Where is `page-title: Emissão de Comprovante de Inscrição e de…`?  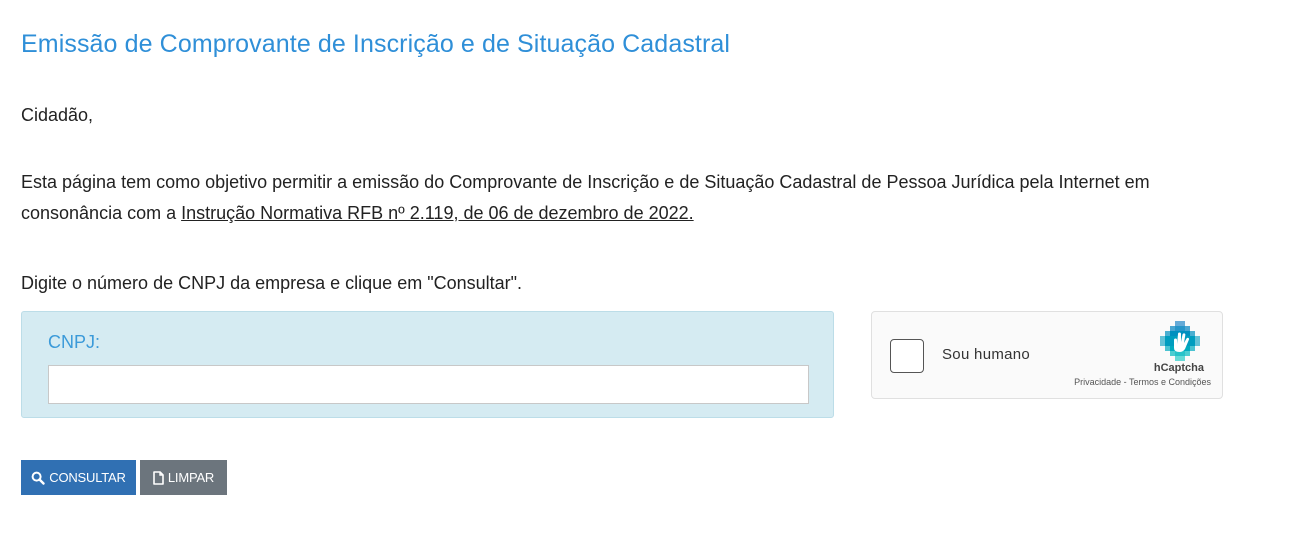
page-title: Emissão de Comprovante de Inscrição e de… is located at coordinates (376, 44).